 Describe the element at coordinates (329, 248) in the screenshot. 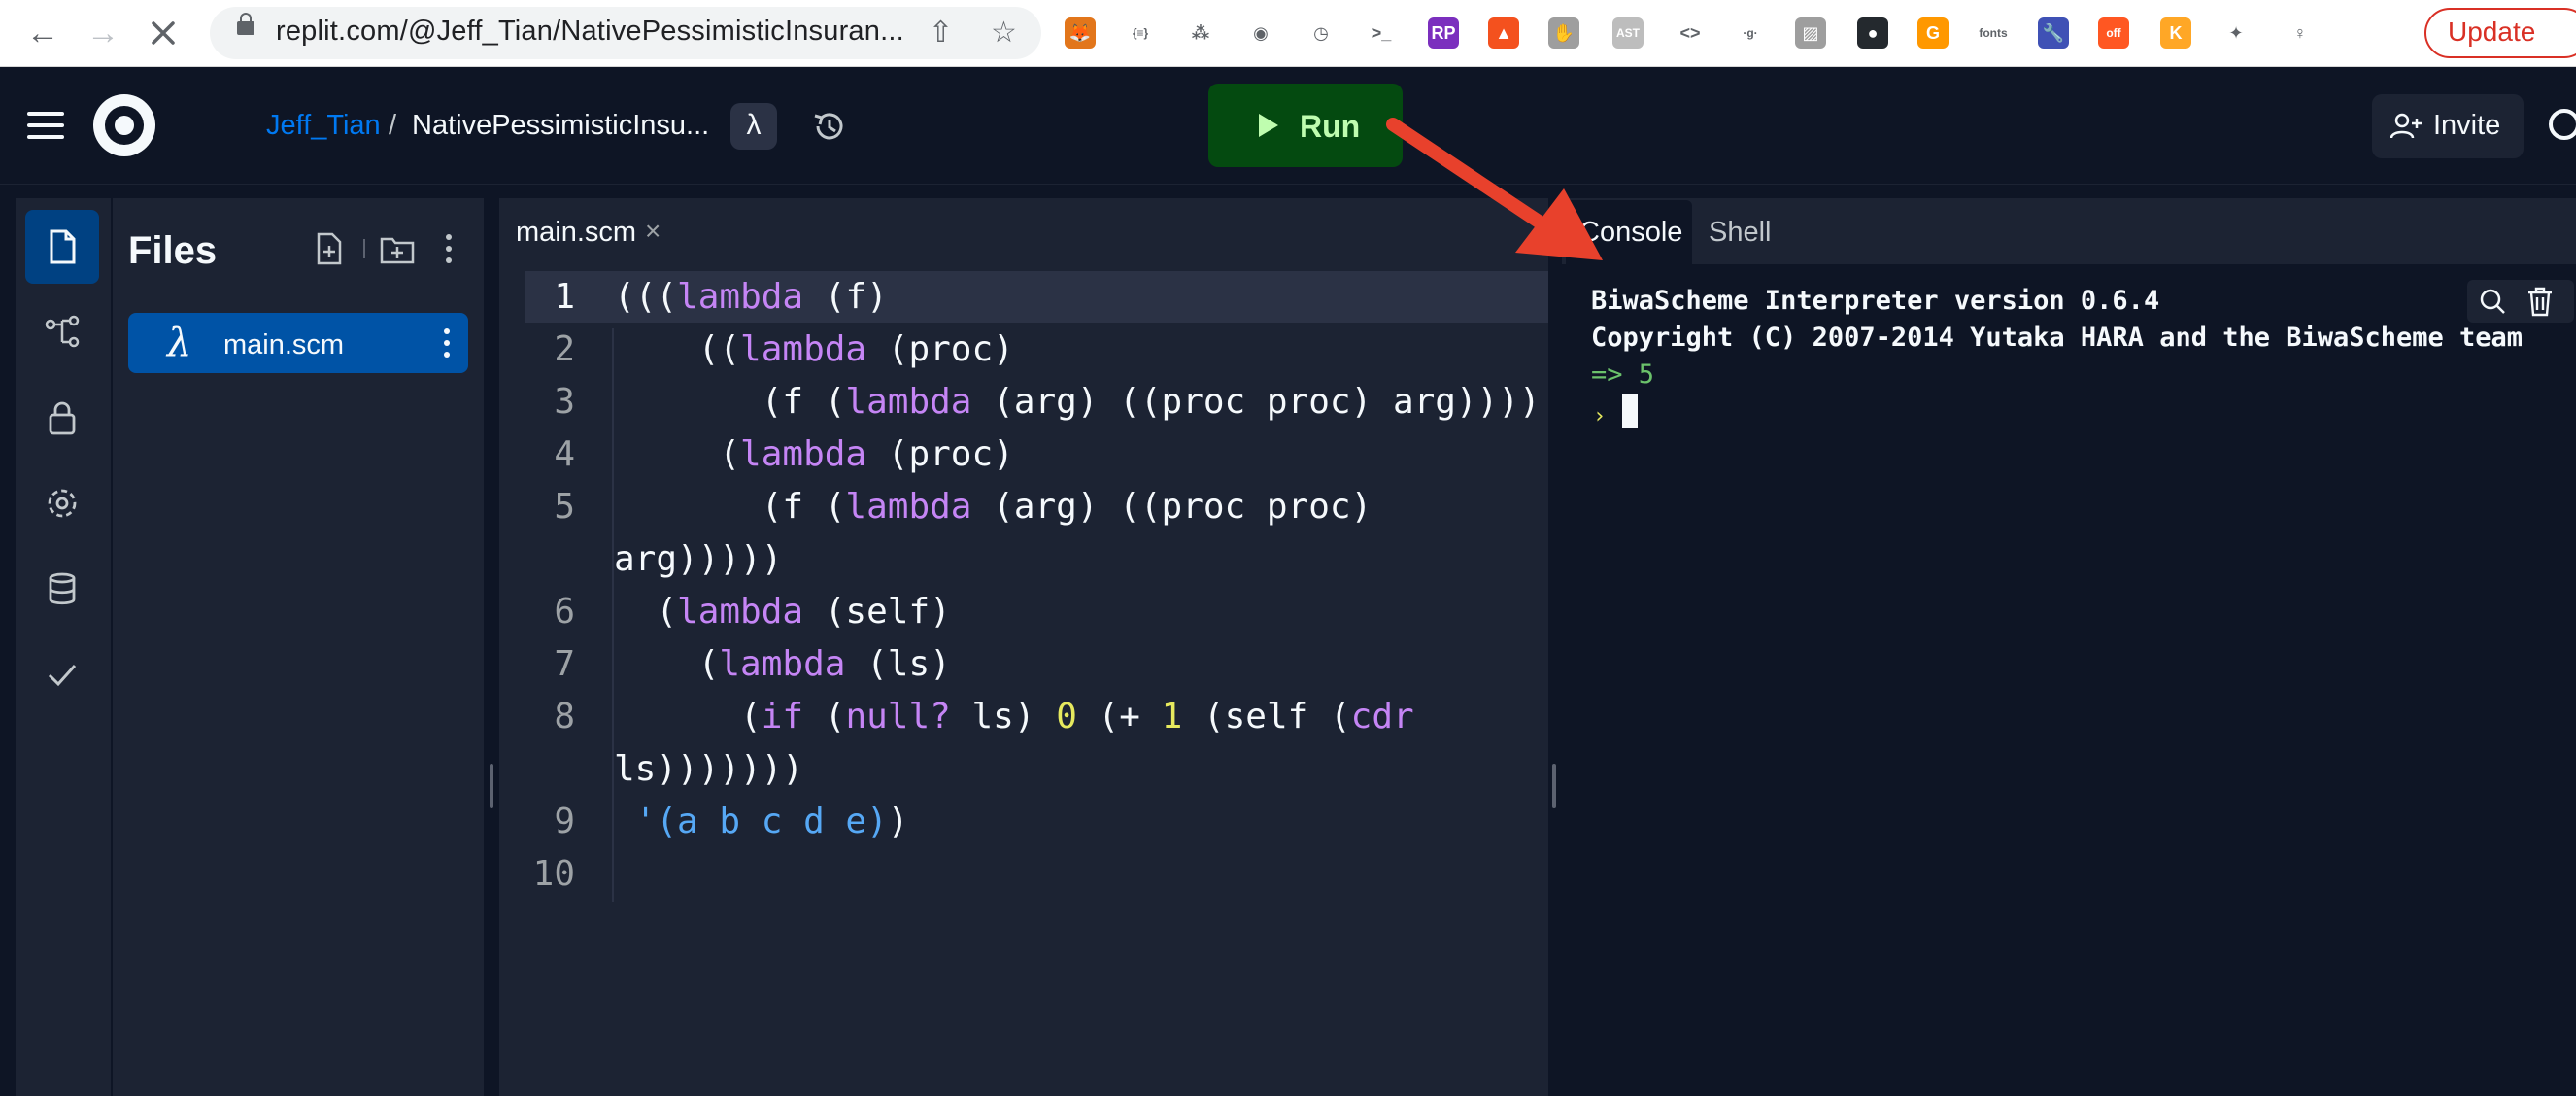

I see `new-file-icon` at that location.